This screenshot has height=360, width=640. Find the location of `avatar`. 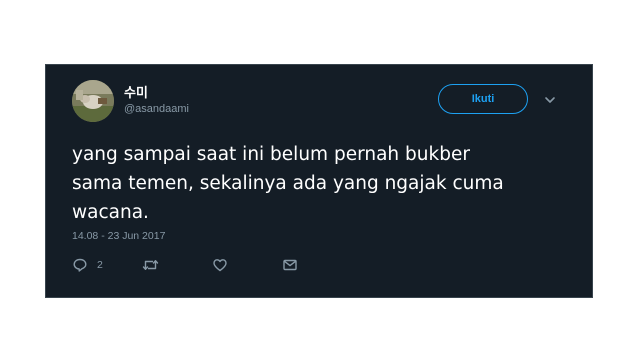

avatar is located at coordinates (93, 101).